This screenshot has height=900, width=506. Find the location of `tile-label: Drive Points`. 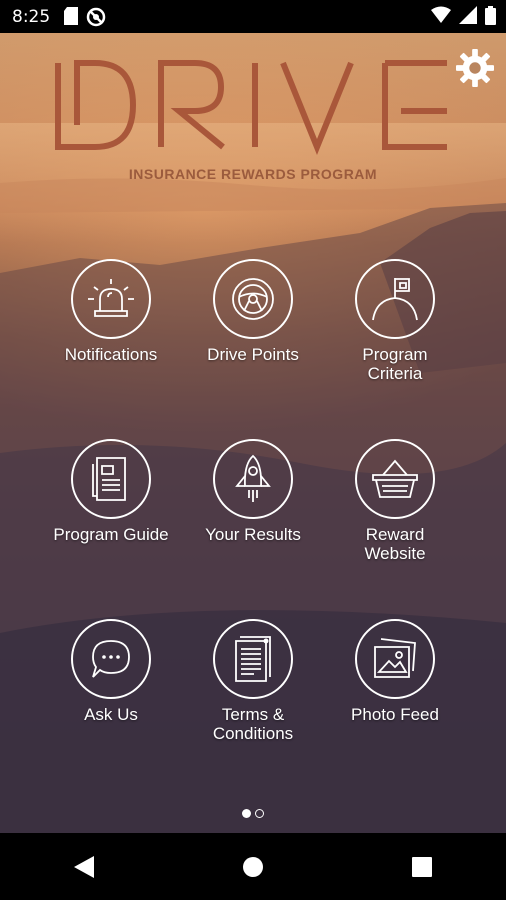

tile-label: Drive Points is located at coordinates (253, 354).